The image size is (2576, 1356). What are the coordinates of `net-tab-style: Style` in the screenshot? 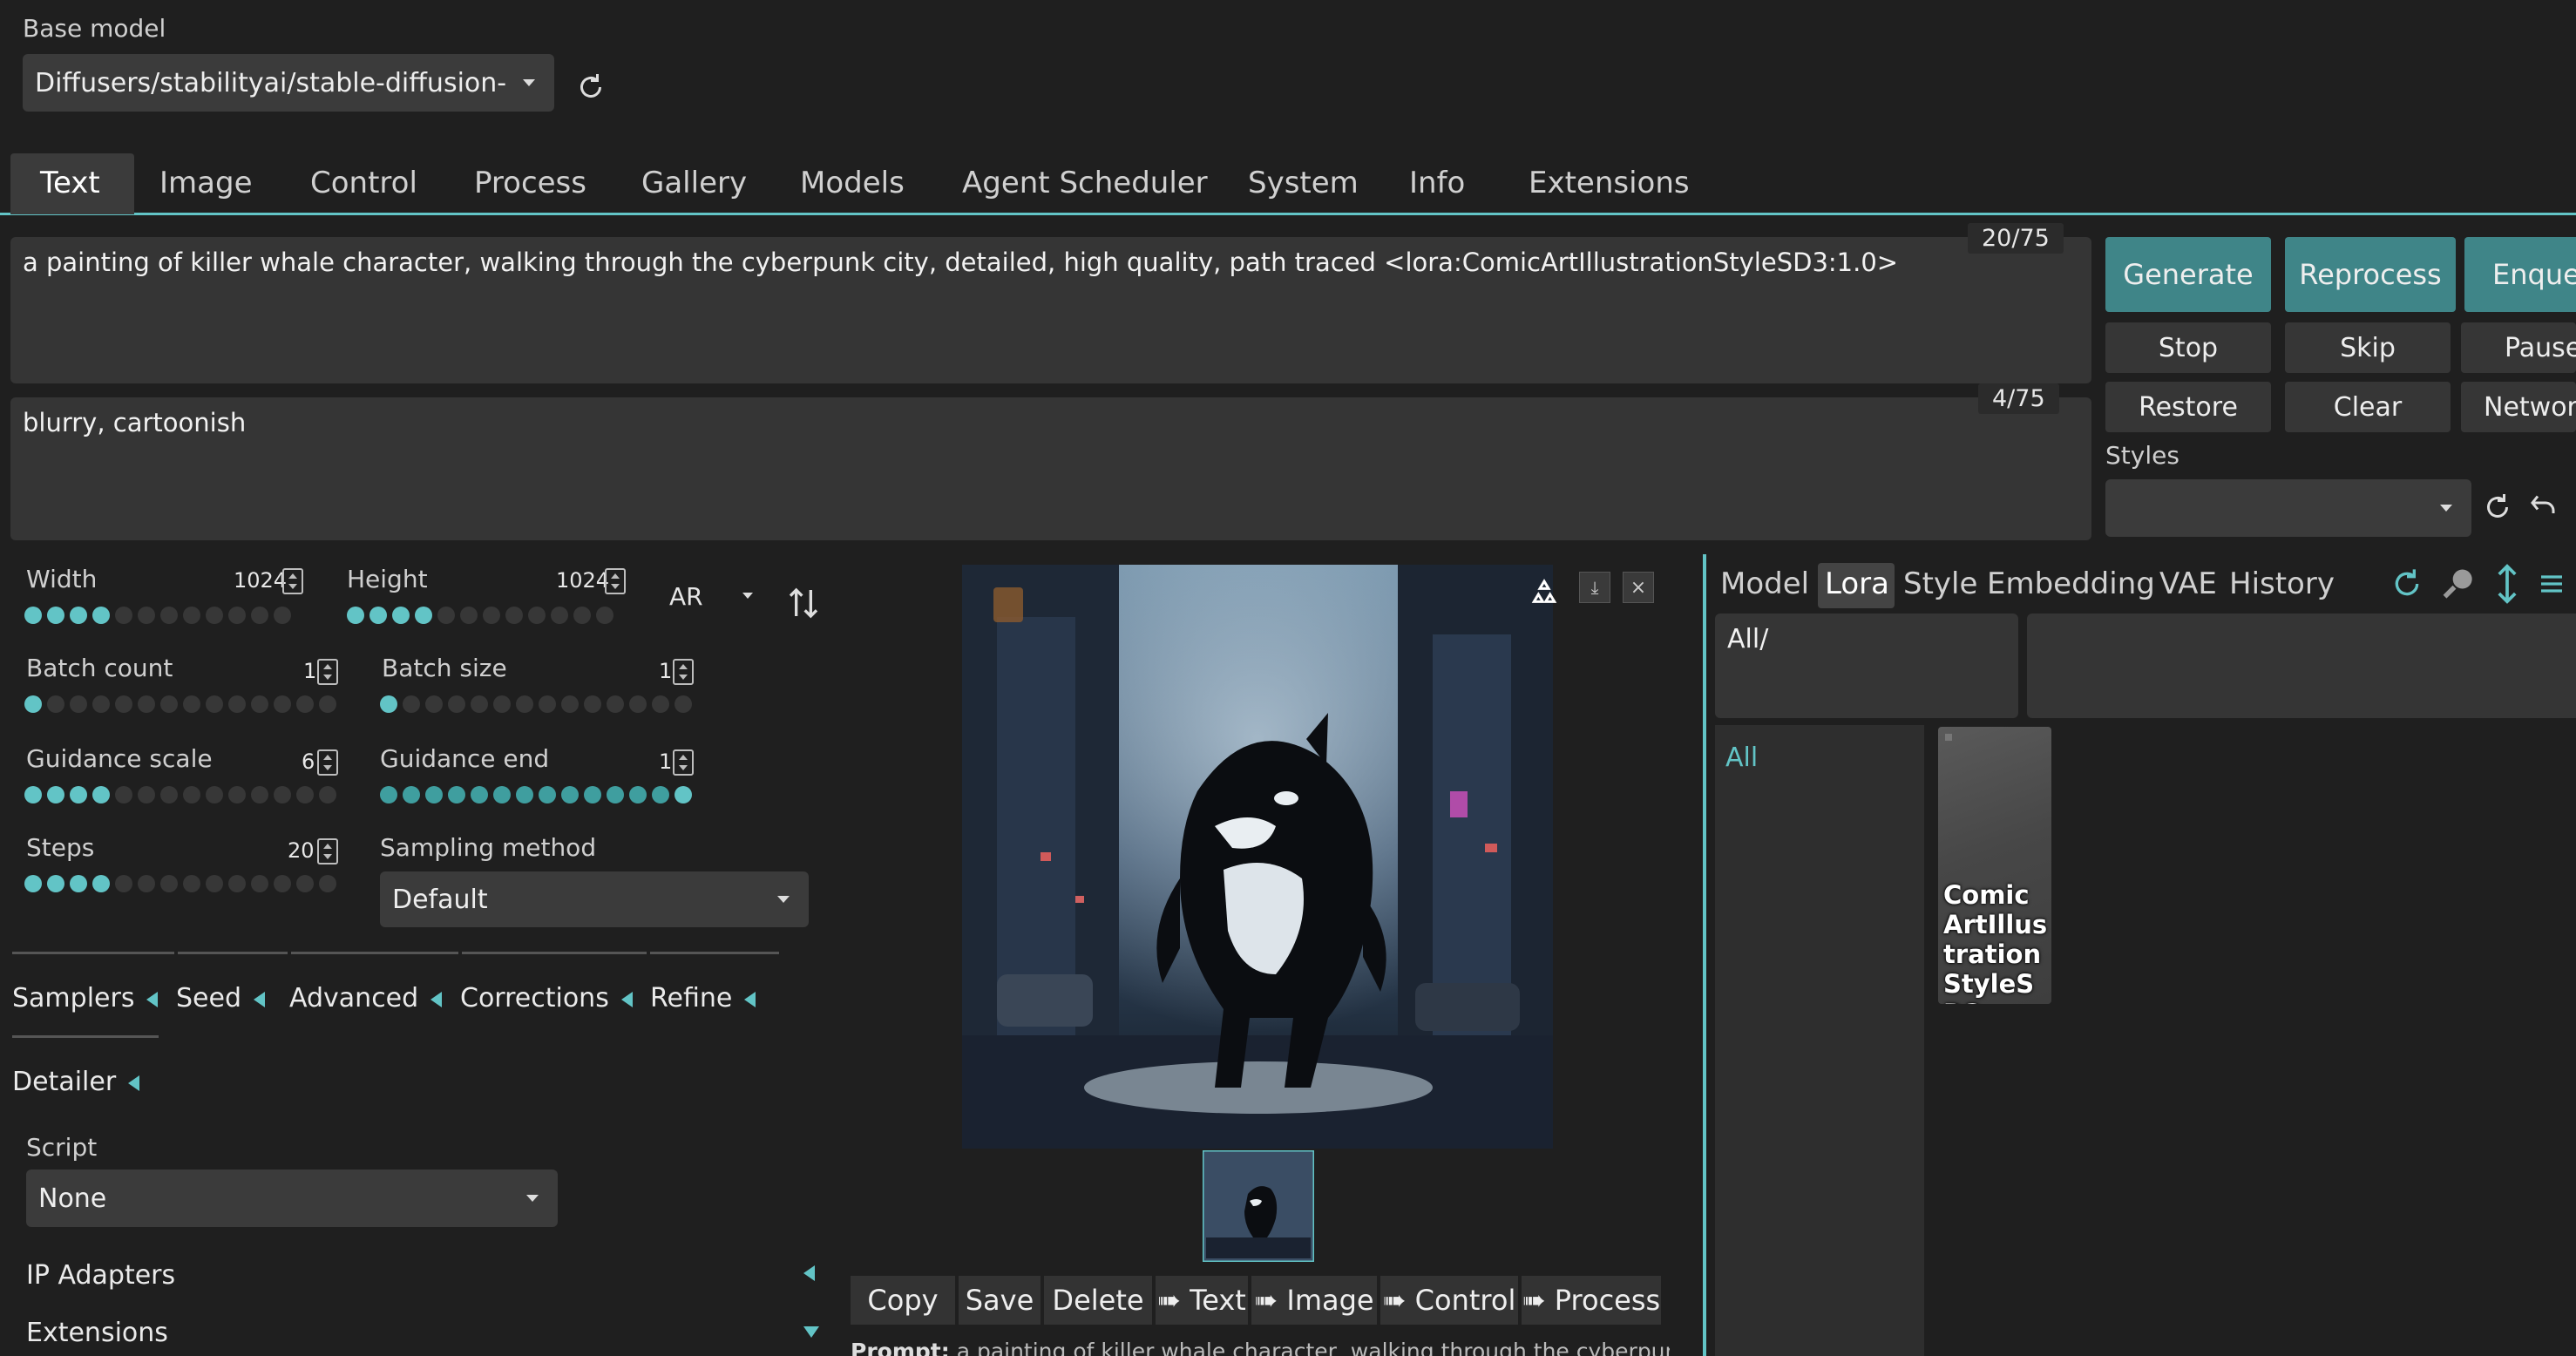 It's located at (1940, 583).